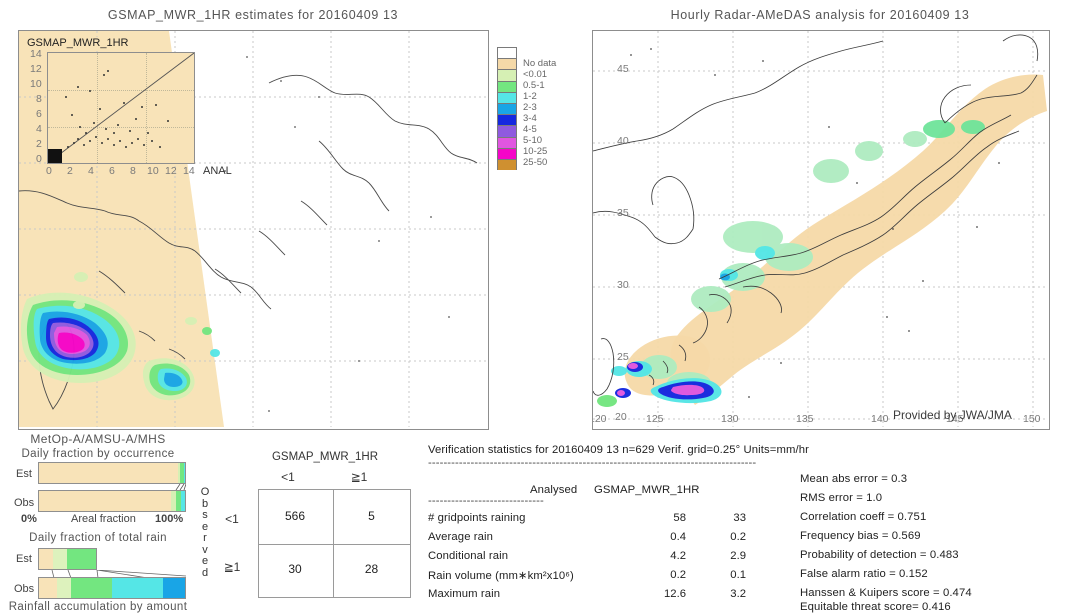 Image resolution: width=1080 pixels, height=613 pixels. I want to click on inset-xaxis-label: ANAL, so click(217, 171).